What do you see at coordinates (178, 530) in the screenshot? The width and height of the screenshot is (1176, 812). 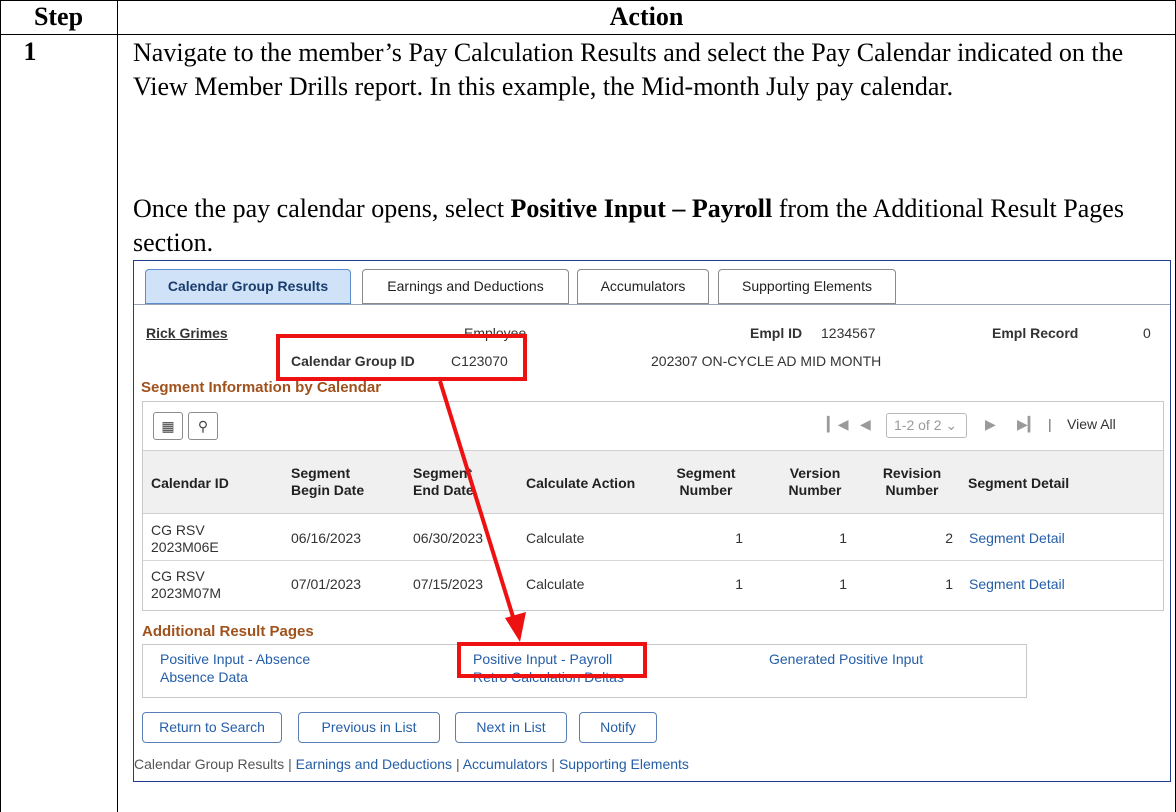 I see `row1-calendar-id-line1: CG RSV` at bounding box center [178, 530].